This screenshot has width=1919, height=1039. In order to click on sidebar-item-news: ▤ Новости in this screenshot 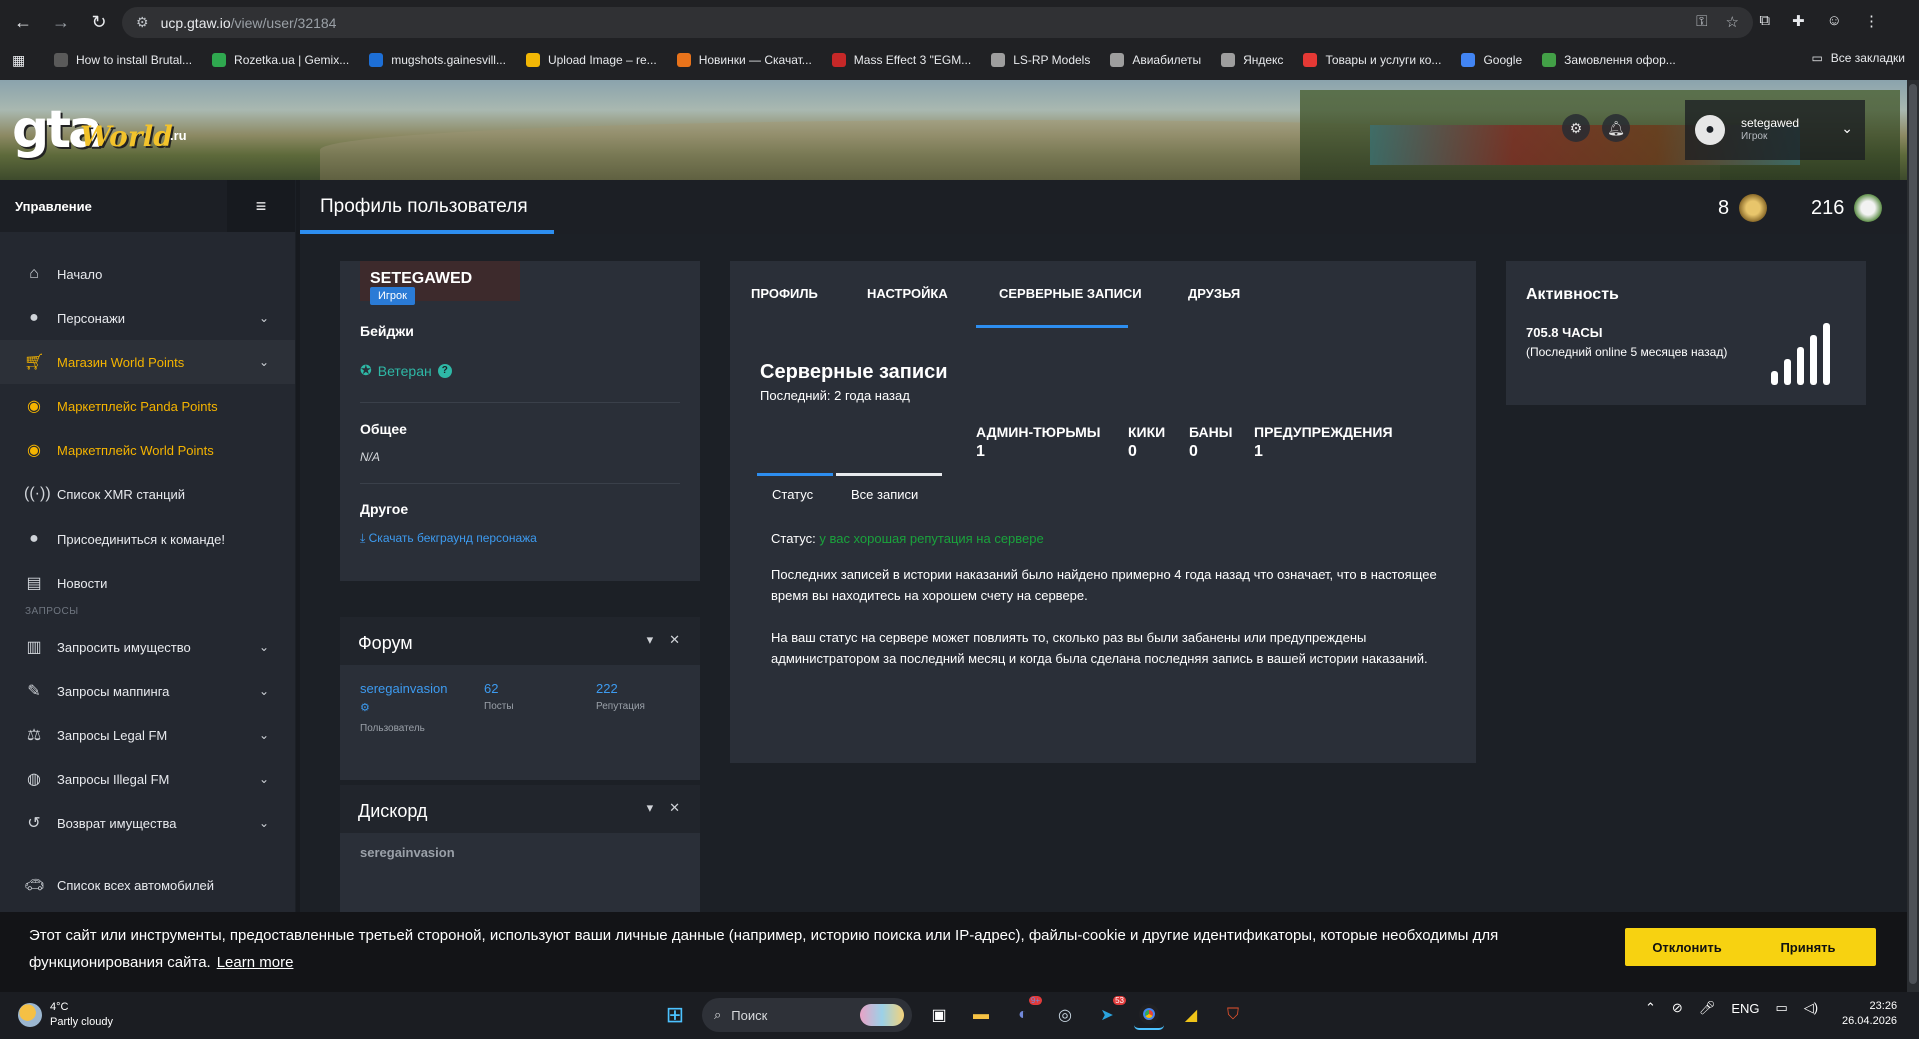, I will do `click(147, 583)`.